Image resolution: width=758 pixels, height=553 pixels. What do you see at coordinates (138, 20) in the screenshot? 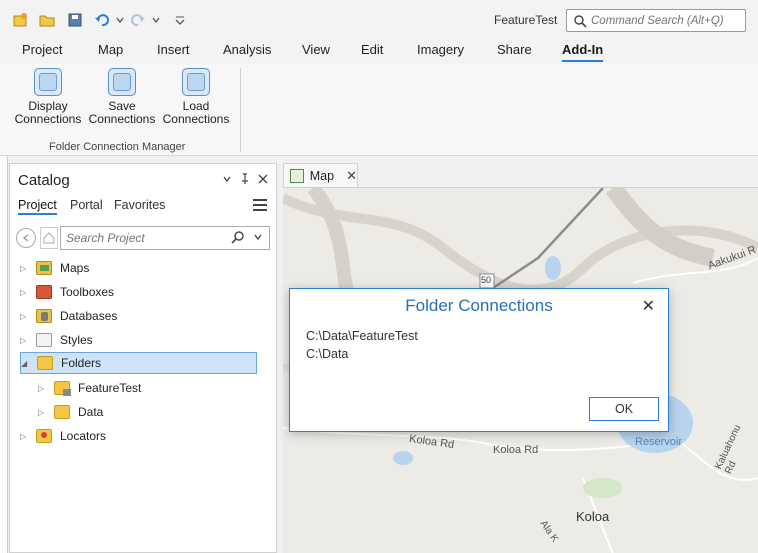
I see `redo-icon` at bounding box center [138, 20].